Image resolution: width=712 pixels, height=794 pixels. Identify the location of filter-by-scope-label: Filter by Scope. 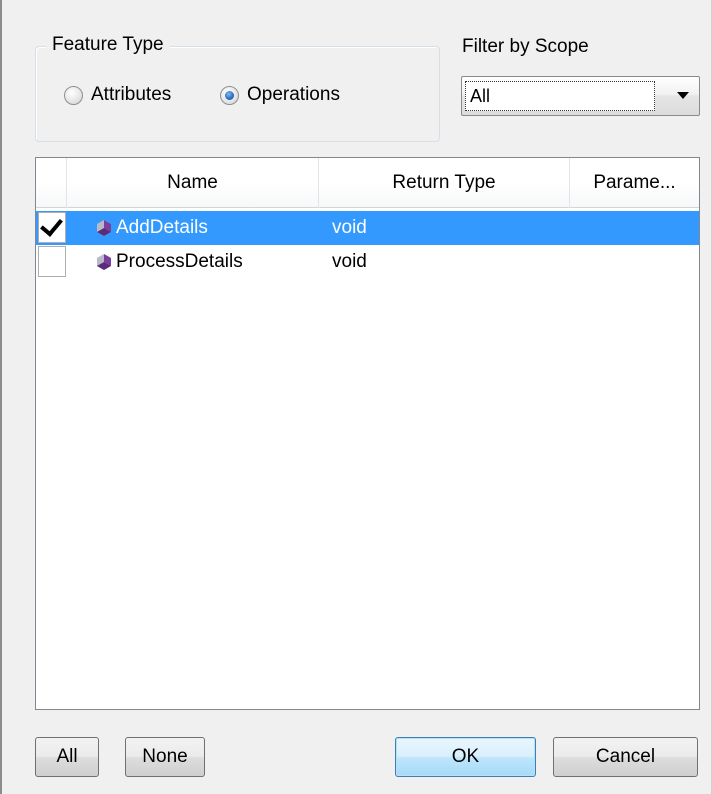
(525, 46).